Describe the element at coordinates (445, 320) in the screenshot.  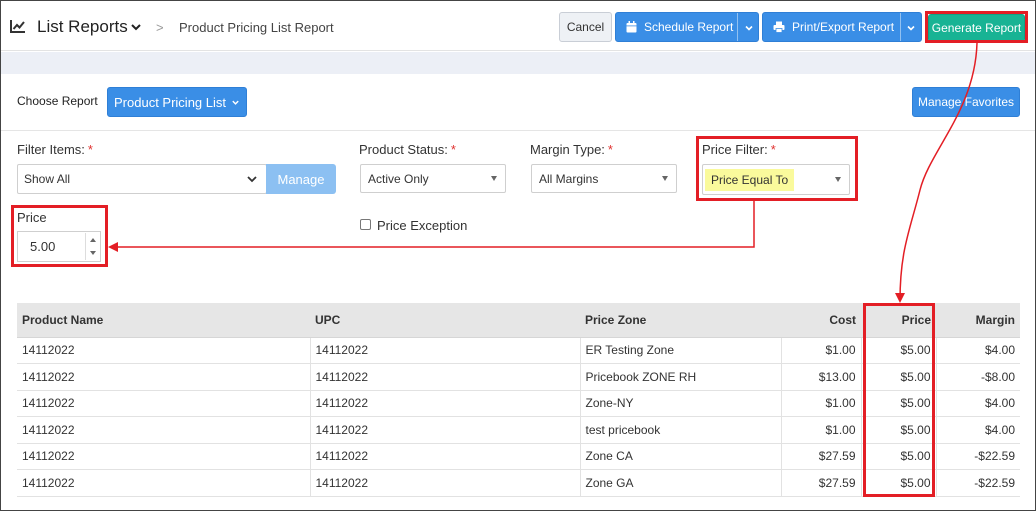
I see `column-header-upc: UPC` at that location.